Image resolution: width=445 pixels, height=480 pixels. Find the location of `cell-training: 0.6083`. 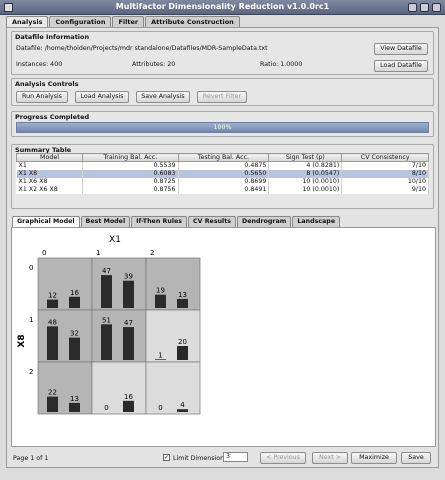

cell-training: 0.6083 is located at coordinates (130, 174).